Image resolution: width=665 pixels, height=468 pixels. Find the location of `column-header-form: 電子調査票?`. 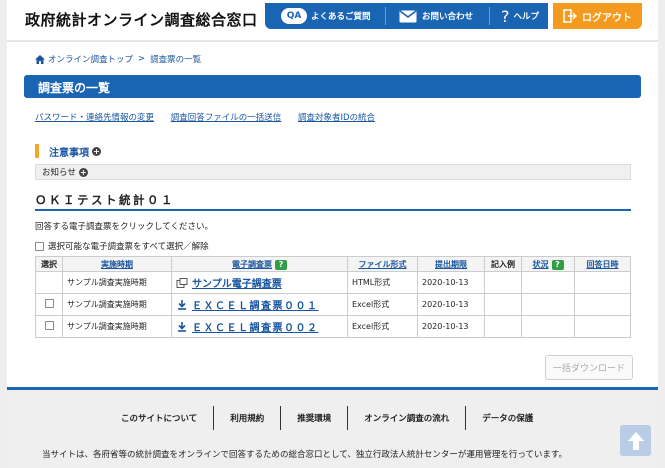

column-header-form: 電子調査票? is located at coordinates (259, 264).